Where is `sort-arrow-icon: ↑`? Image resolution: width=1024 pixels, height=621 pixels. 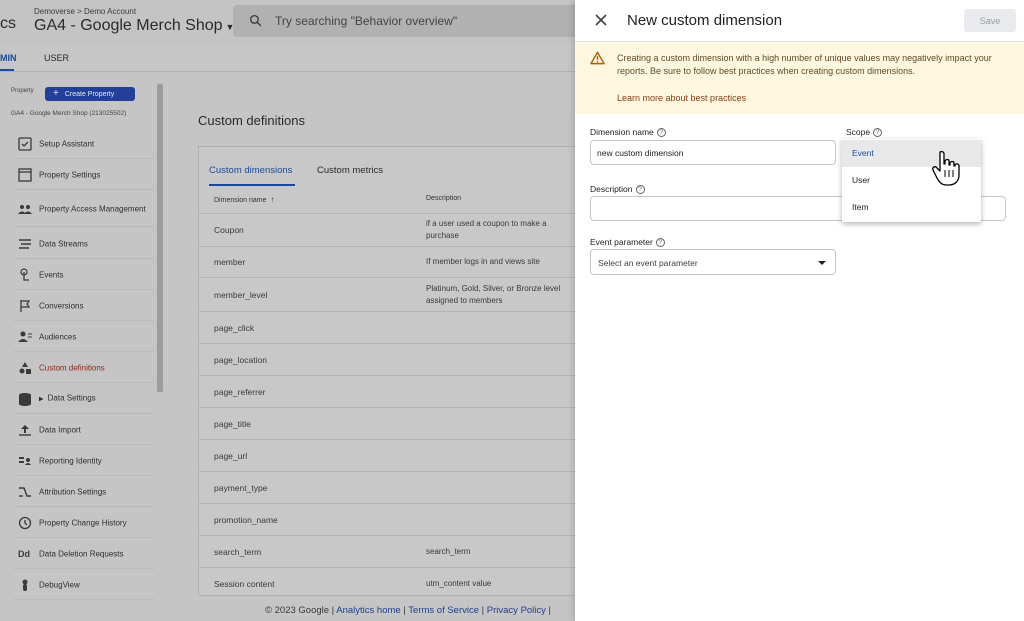
sort-arrow-icon: ↑ is located at coordinates (272, 199).